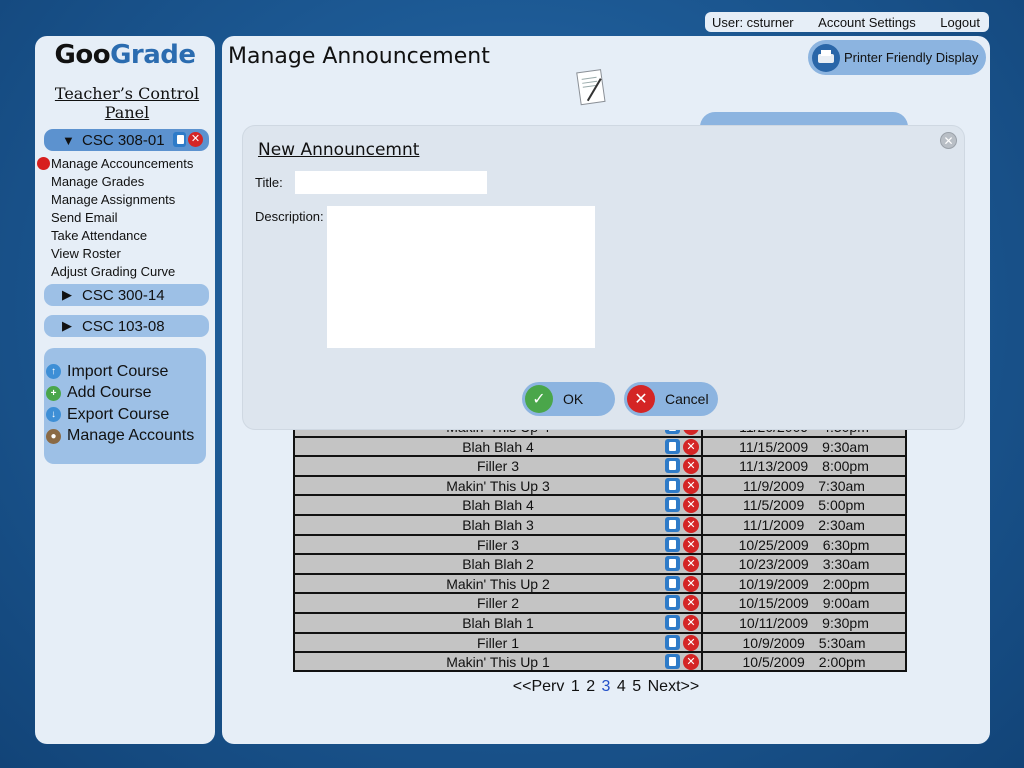 This screenshot has width=1024, height=768. Describe the element at coordinates (803, 544) in the screenshot. I see `row-date: 10/25/2009 6:30pm` at that location.